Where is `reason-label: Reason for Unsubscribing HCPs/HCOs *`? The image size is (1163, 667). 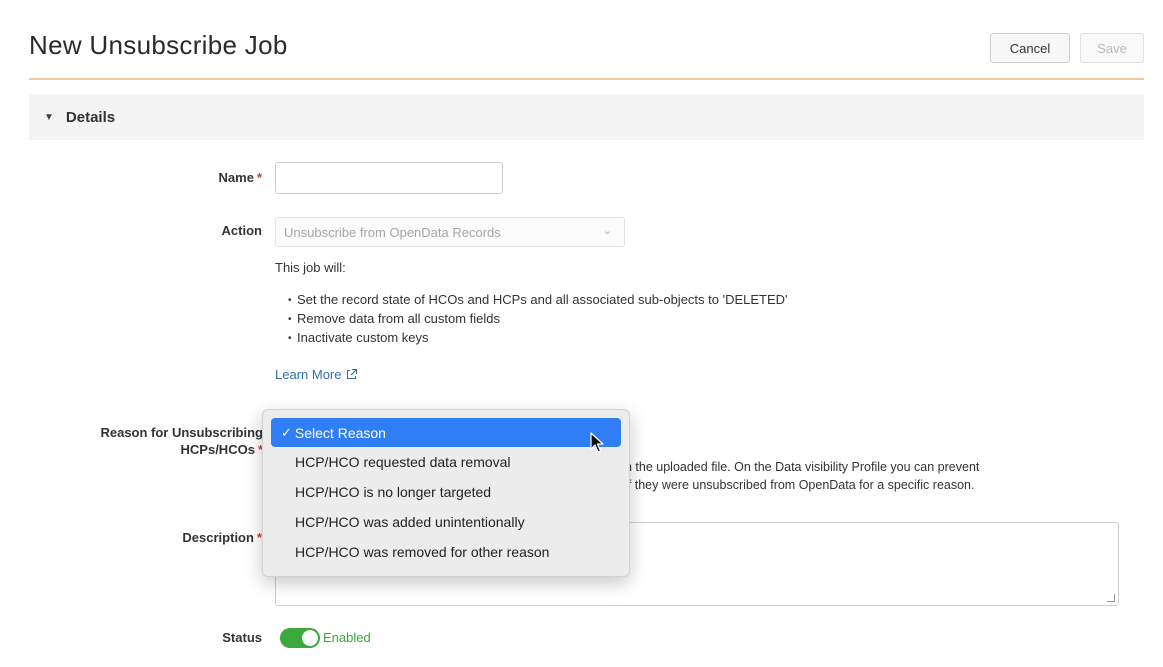
reason-label: Reason for Unsubscribing HCPs/HCOs * is located at coordinates (148, 441).